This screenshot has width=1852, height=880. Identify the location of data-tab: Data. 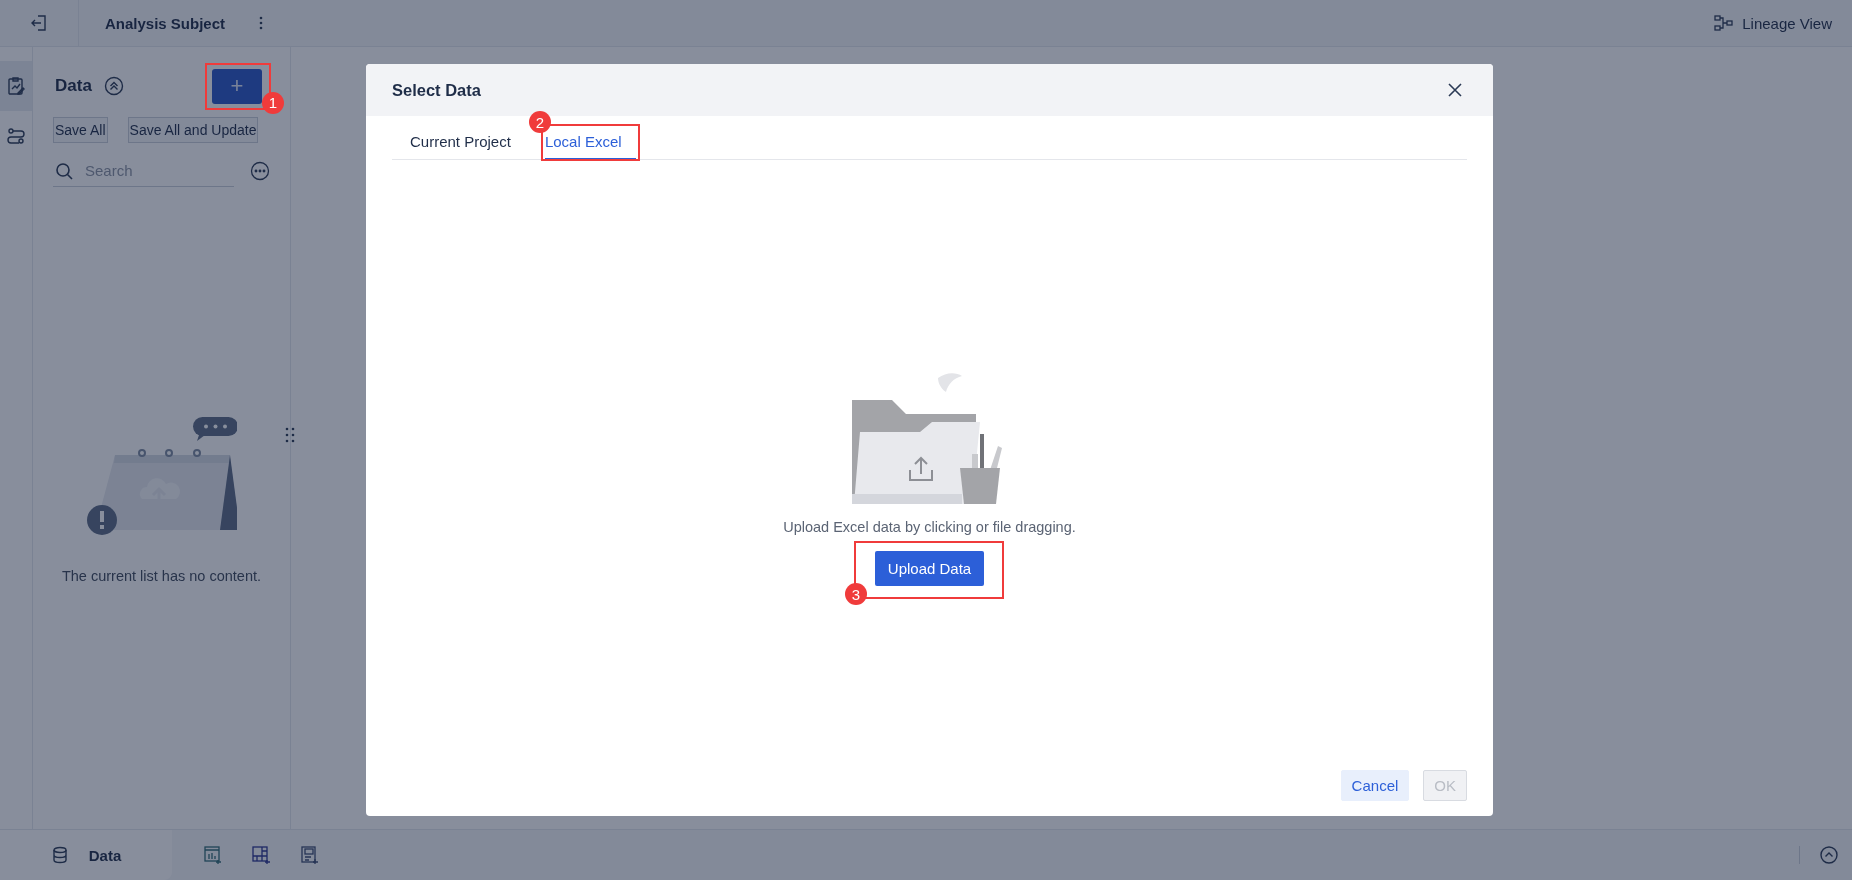
(86, 855).